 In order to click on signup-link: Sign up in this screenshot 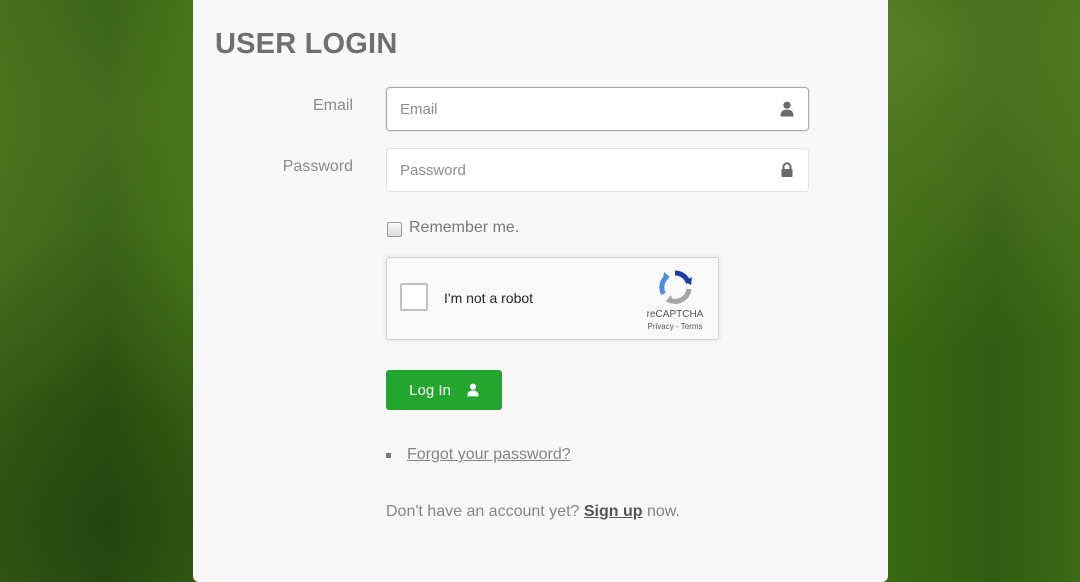, I will do `click(613, 511)`.